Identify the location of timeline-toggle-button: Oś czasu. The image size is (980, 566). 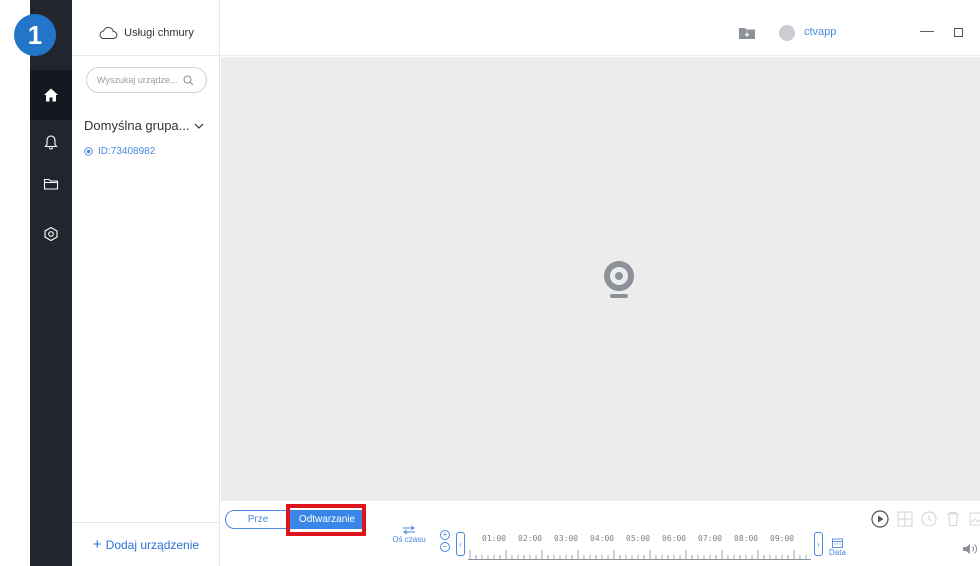
(409, 534).